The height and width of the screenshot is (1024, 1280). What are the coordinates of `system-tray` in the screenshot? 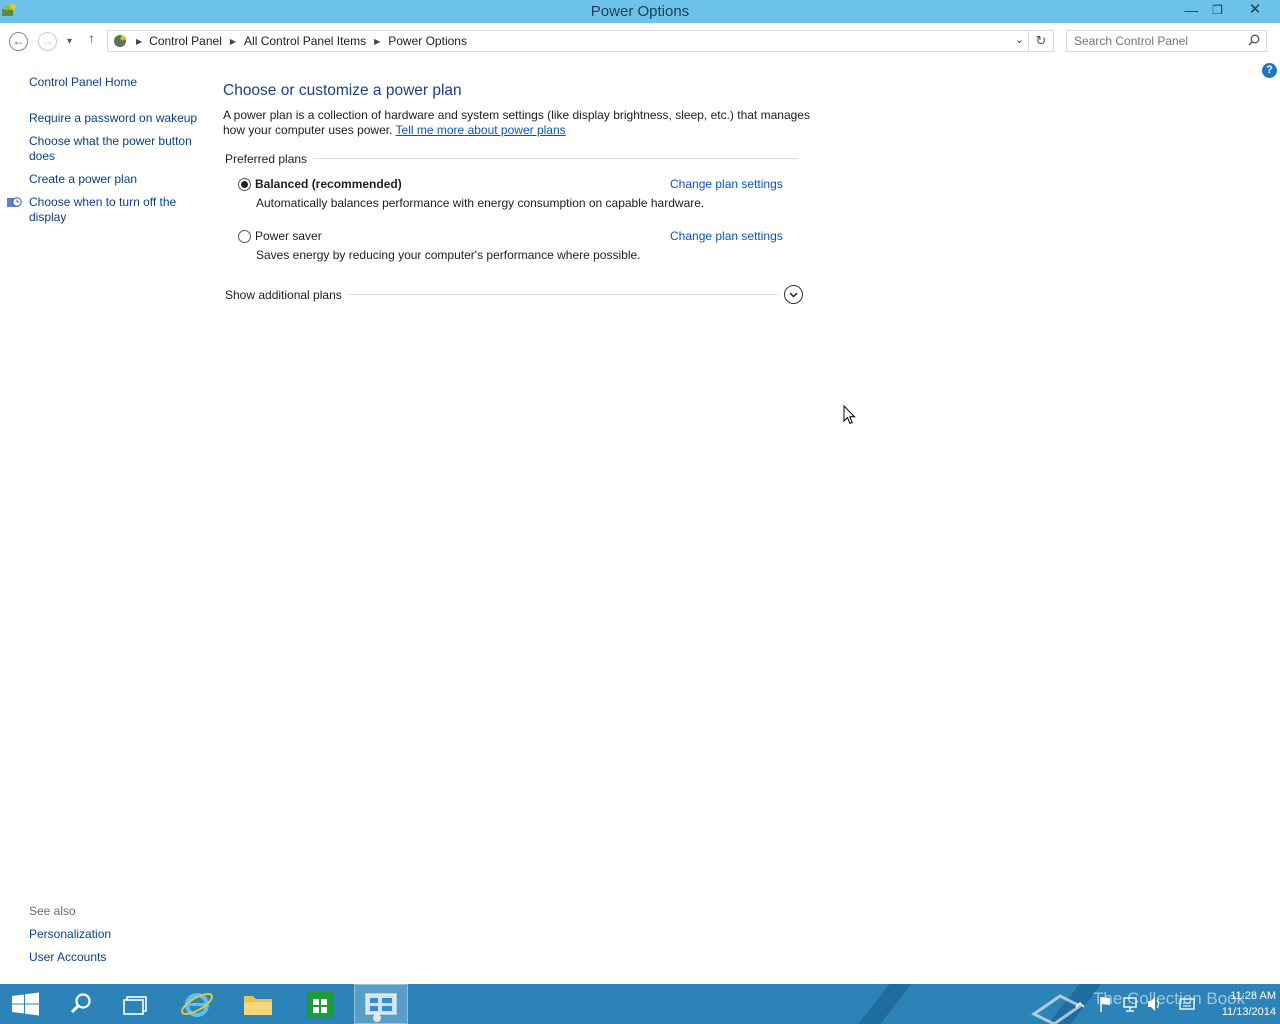 It's located at (1135, 1004).